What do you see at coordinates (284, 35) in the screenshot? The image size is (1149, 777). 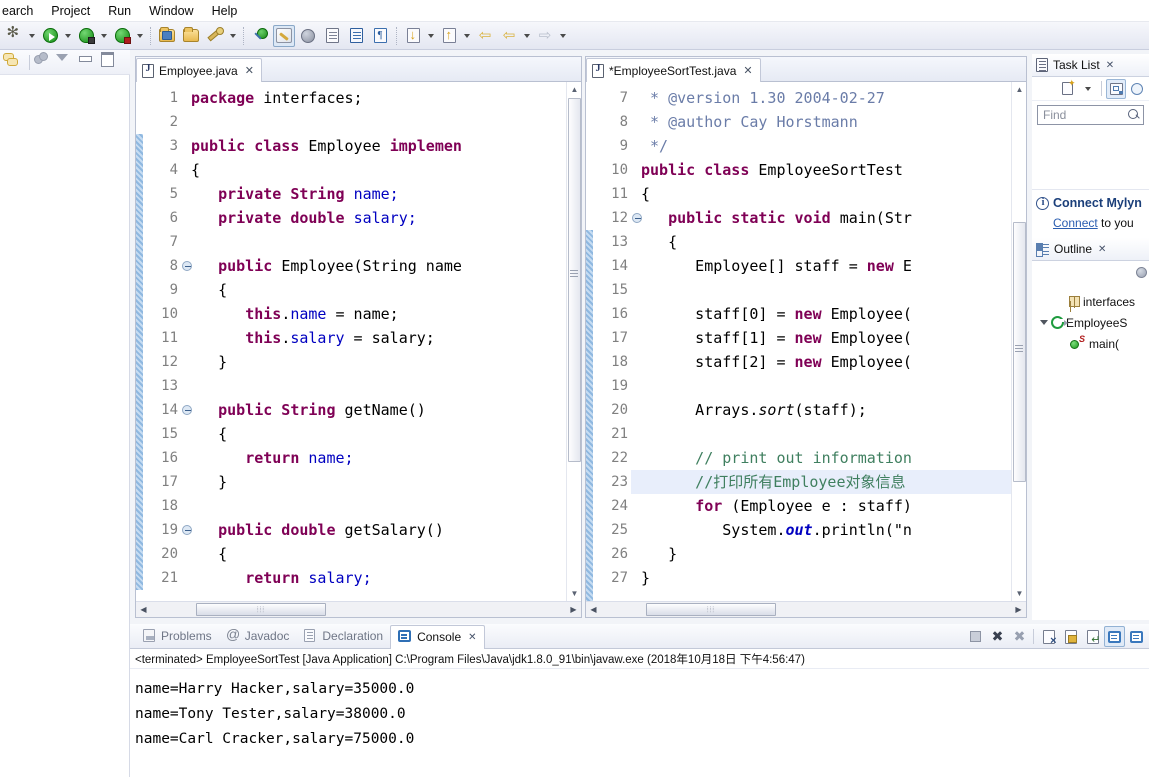 I see `toggle-mark-occurrences-icon` at bounding box center [284, 35].